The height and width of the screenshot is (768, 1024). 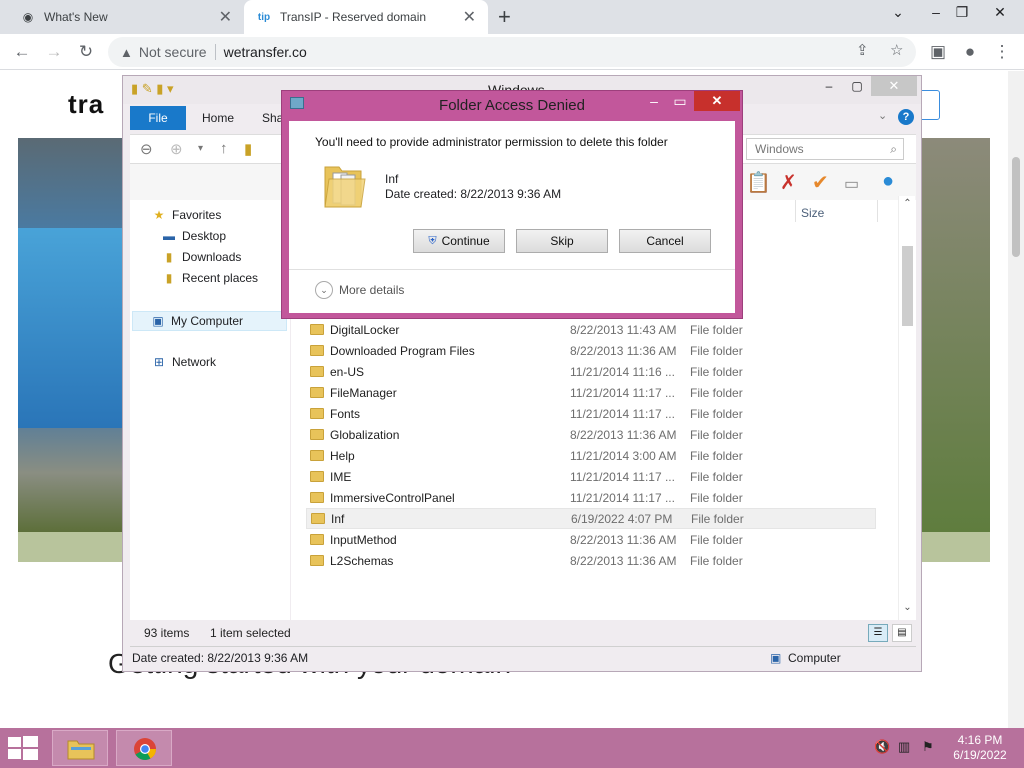 I want to click on new-tab-button: +, so click(x=504, y=17).